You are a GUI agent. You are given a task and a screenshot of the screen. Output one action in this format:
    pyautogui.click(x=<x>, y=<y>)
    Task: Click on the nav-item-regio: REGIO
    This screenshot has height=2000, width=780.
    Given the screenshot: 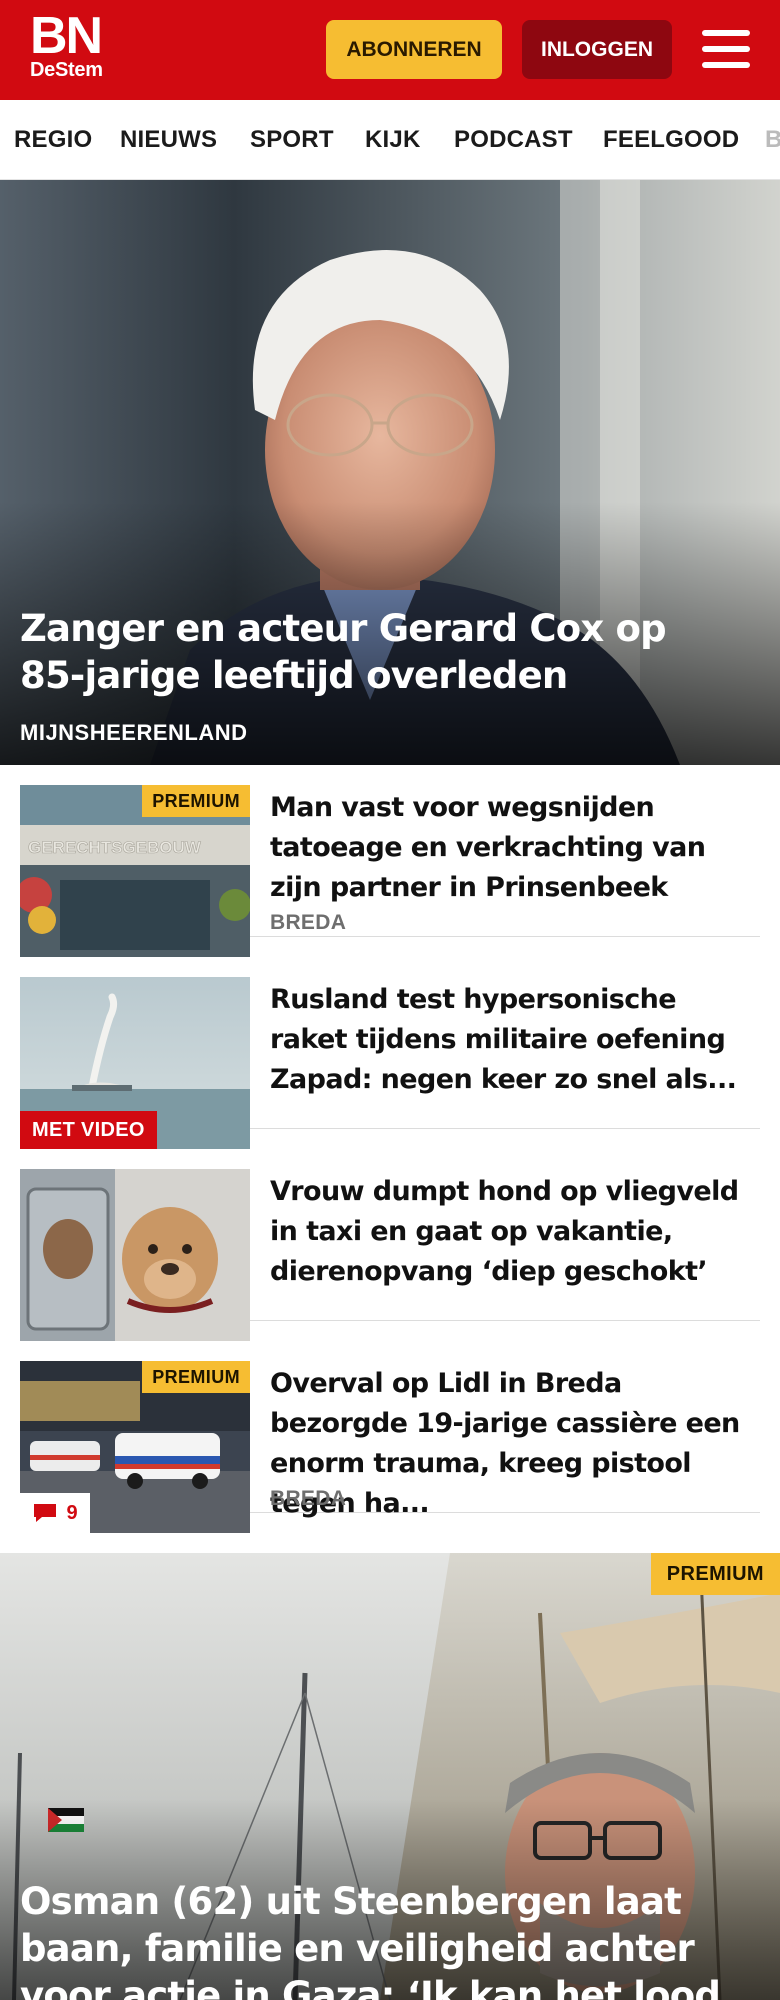 What is the action you would take?
    pyautogui.click(x=53, y=139)
    